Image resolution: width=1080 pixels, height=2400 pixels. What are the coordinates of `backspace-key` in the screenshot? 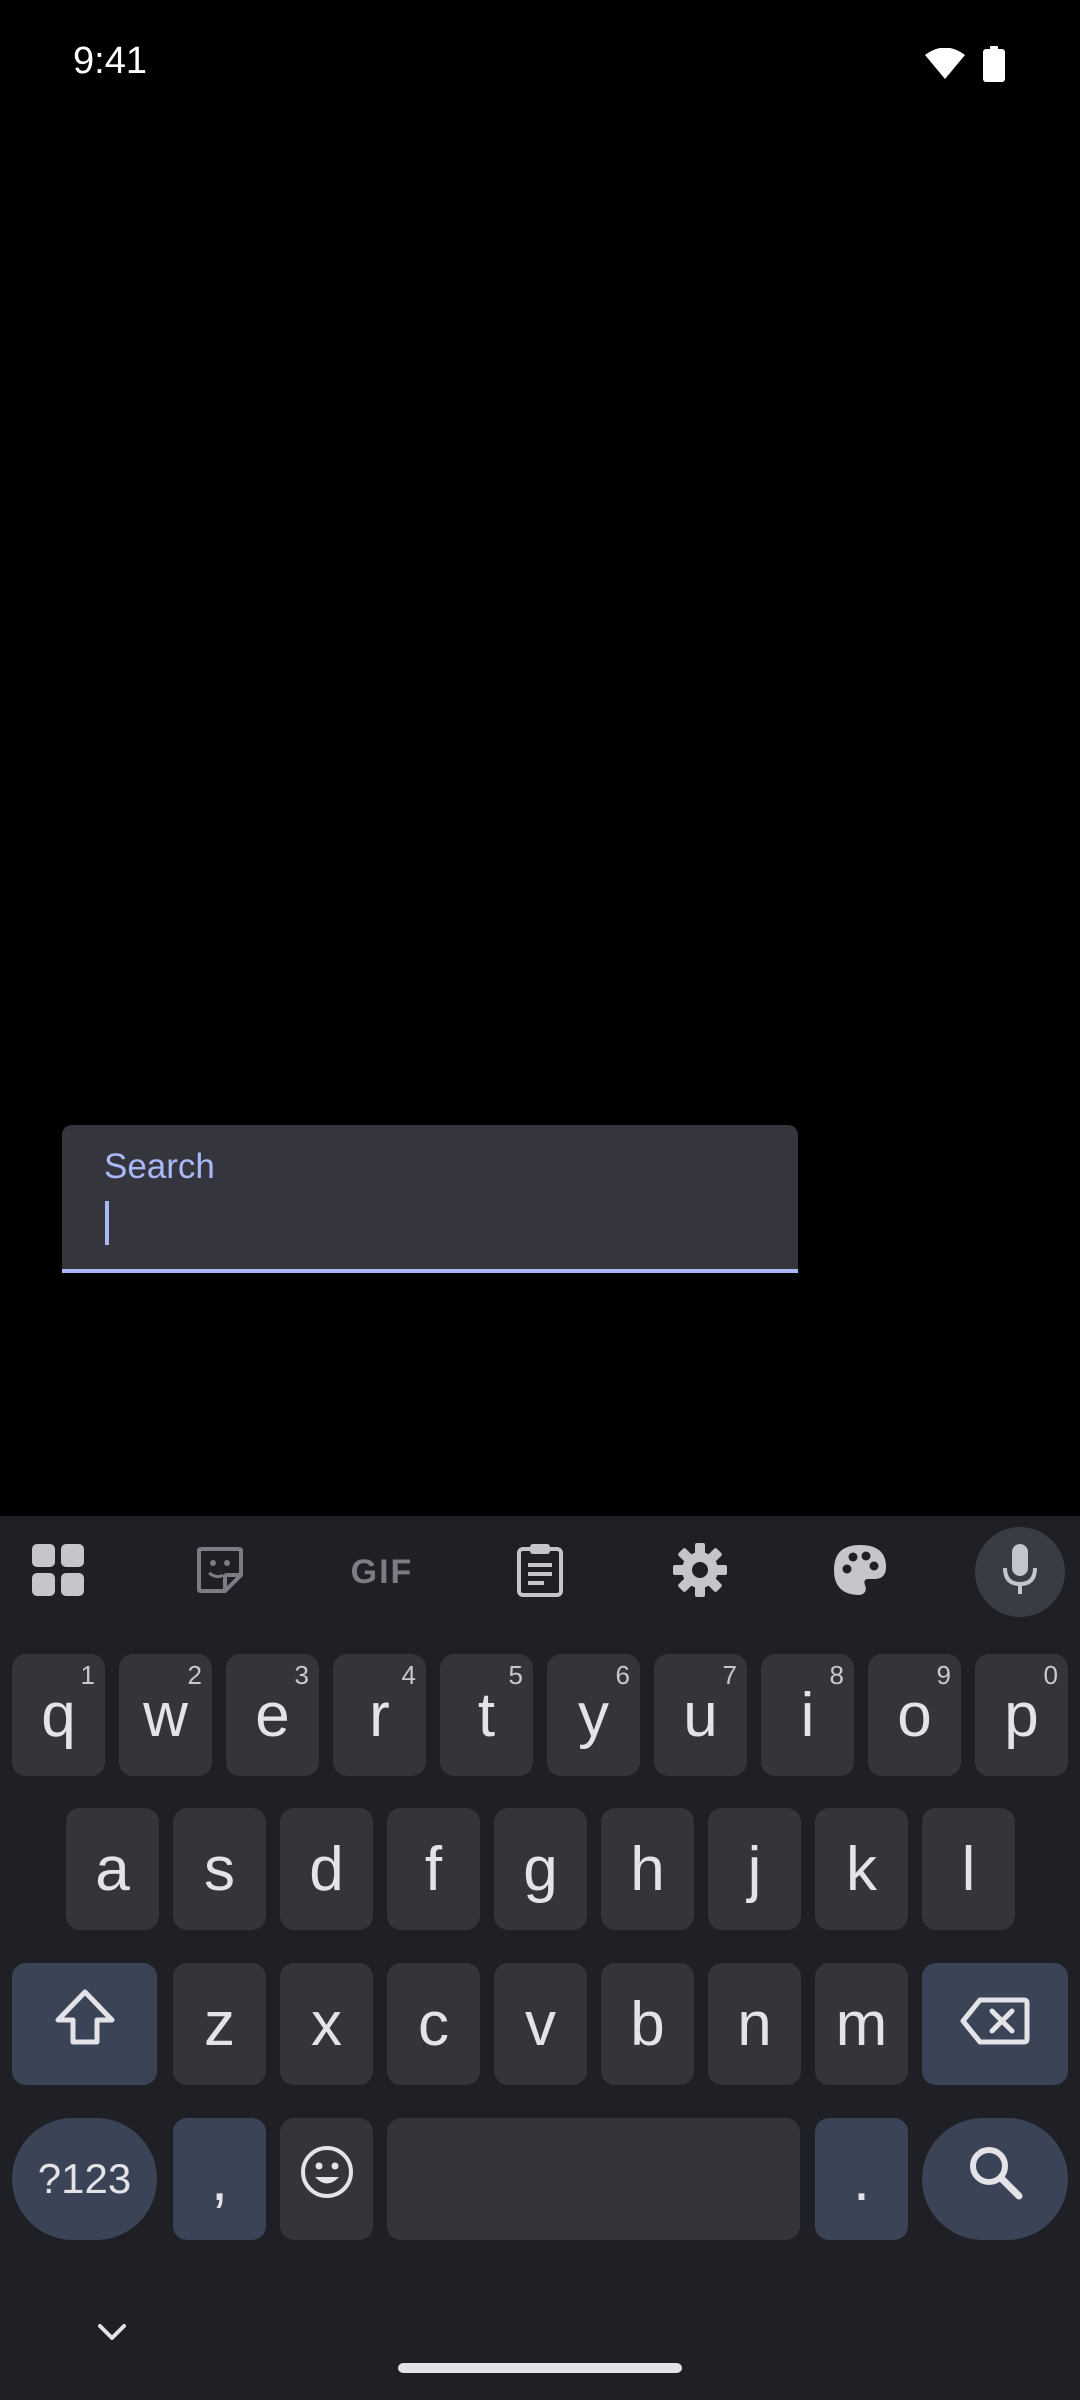 It's located at (995, 2024).